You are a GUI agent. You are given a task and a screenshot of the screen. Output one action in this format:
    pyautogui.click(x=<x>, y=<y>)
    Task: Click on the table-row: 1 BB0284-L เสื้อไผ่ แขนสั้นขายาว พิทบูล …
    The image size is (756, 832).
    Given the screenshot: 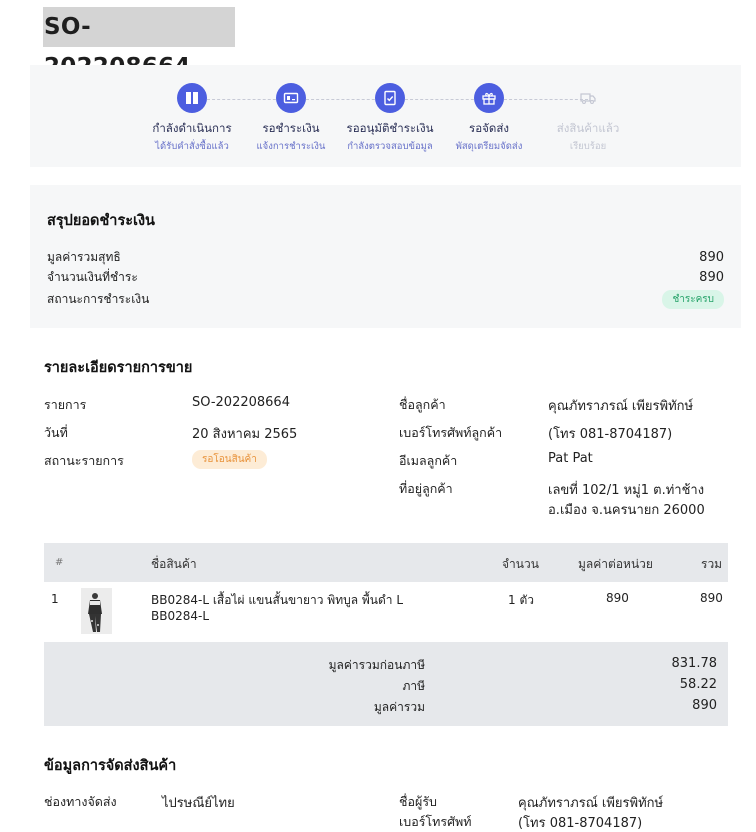 What is the action you would take?
    pyautogui.click(x=386, y=612)
    